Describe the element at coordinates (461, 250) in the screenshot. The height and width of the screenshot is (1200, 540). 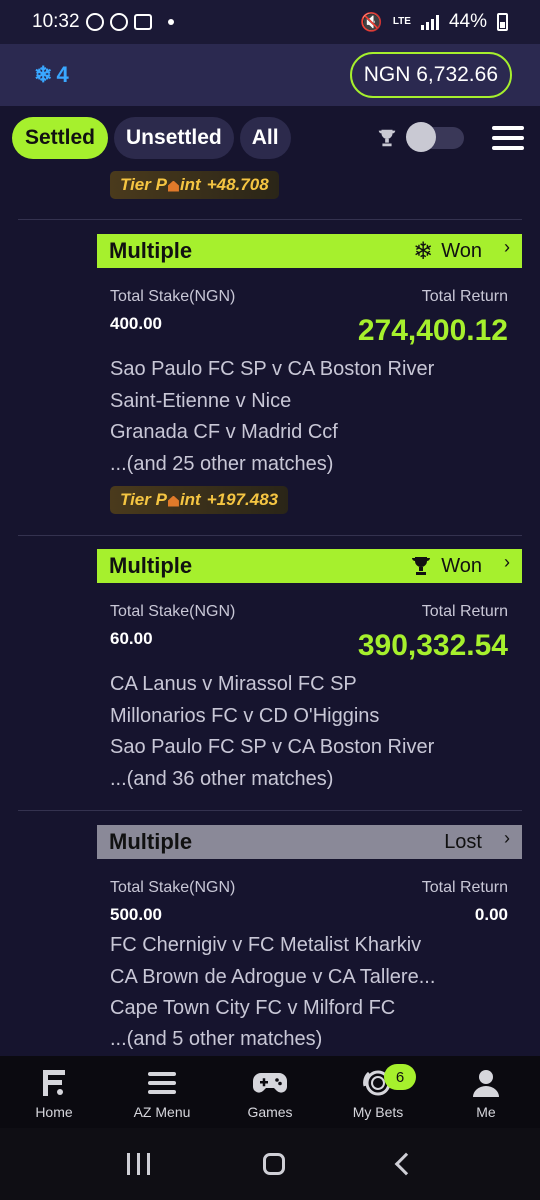
I see `bet-status: ❄ Won ›` at that location.